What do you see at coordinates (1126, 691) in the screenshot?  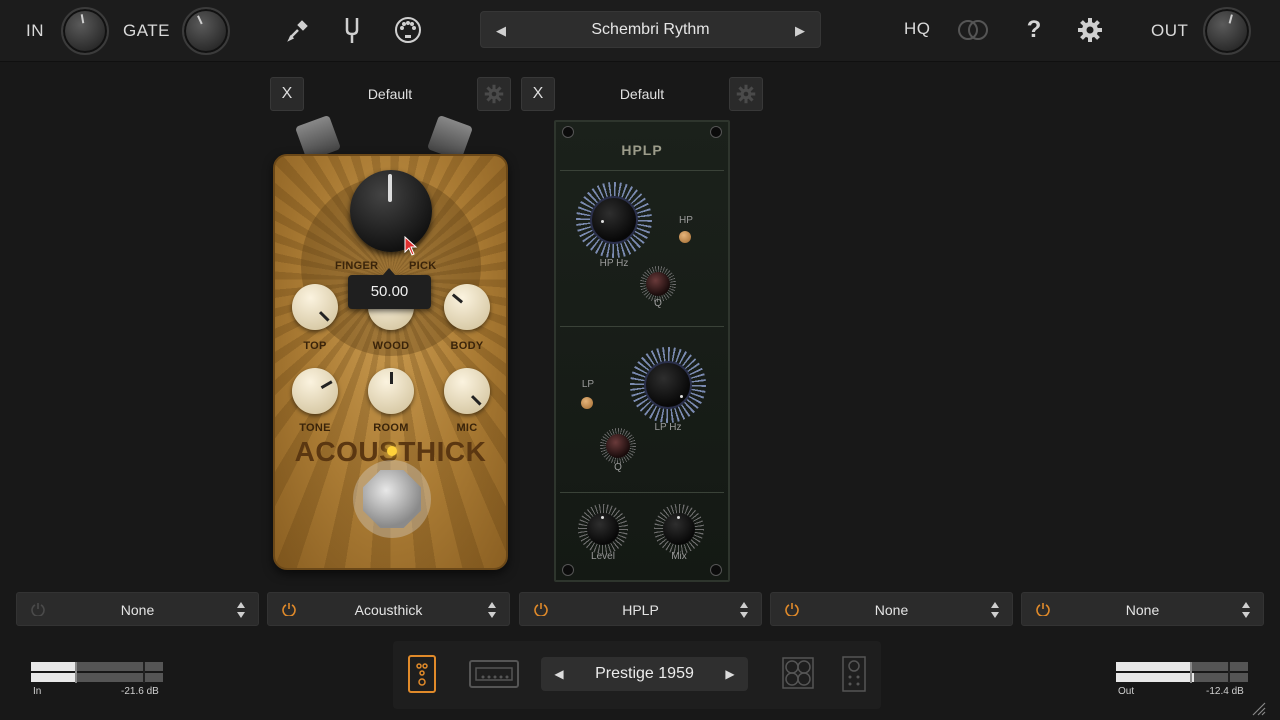 I see `output-meter-label: Out` at bounding box center [1126, 691].